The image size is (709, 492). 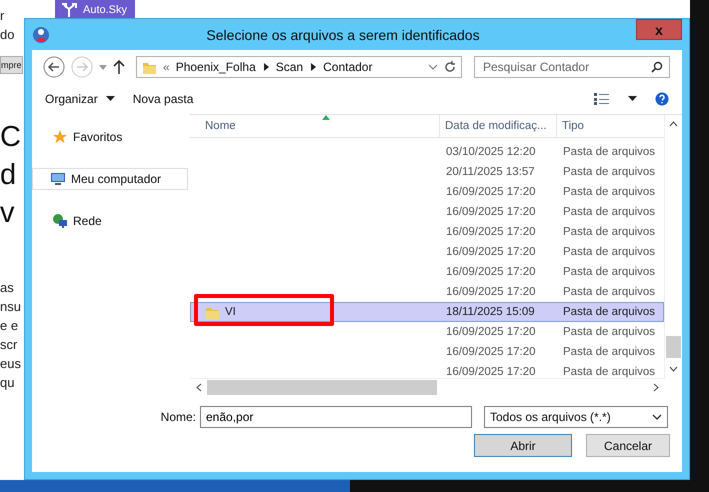 What do you see at coordinates (347, 67) in the screenshot?
I see `breadcrumb: Contador` at bounding box center [347, 67].